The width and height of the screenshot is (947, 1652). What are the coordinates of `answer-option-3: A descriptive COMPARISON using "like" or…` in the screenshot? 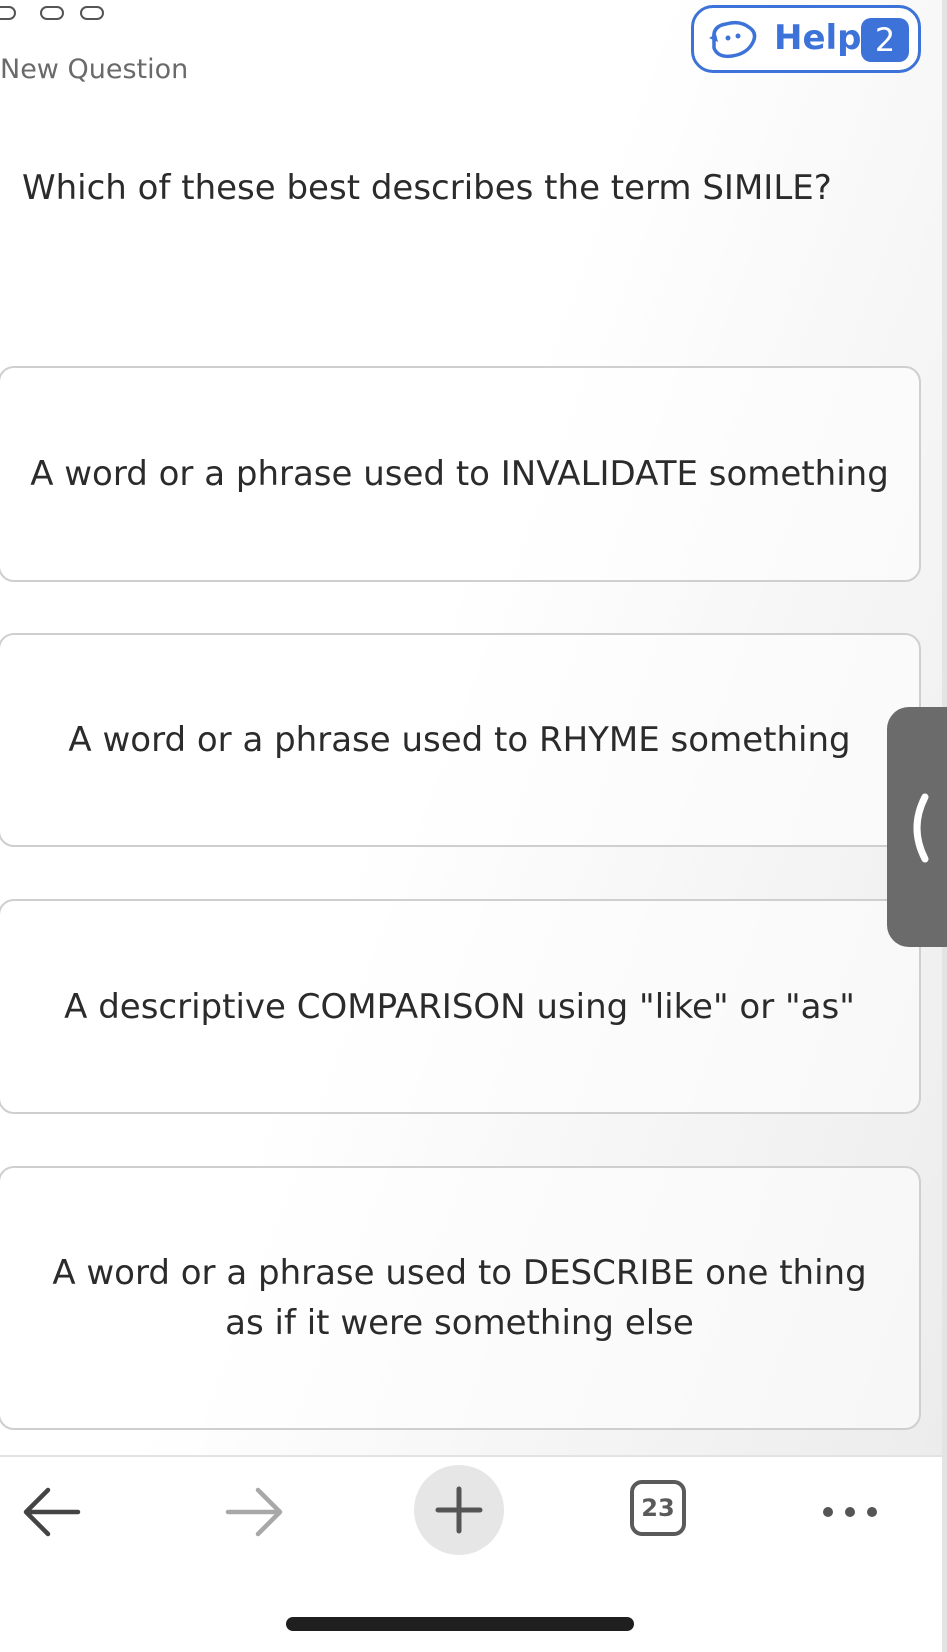 It's located at (460, 1006).